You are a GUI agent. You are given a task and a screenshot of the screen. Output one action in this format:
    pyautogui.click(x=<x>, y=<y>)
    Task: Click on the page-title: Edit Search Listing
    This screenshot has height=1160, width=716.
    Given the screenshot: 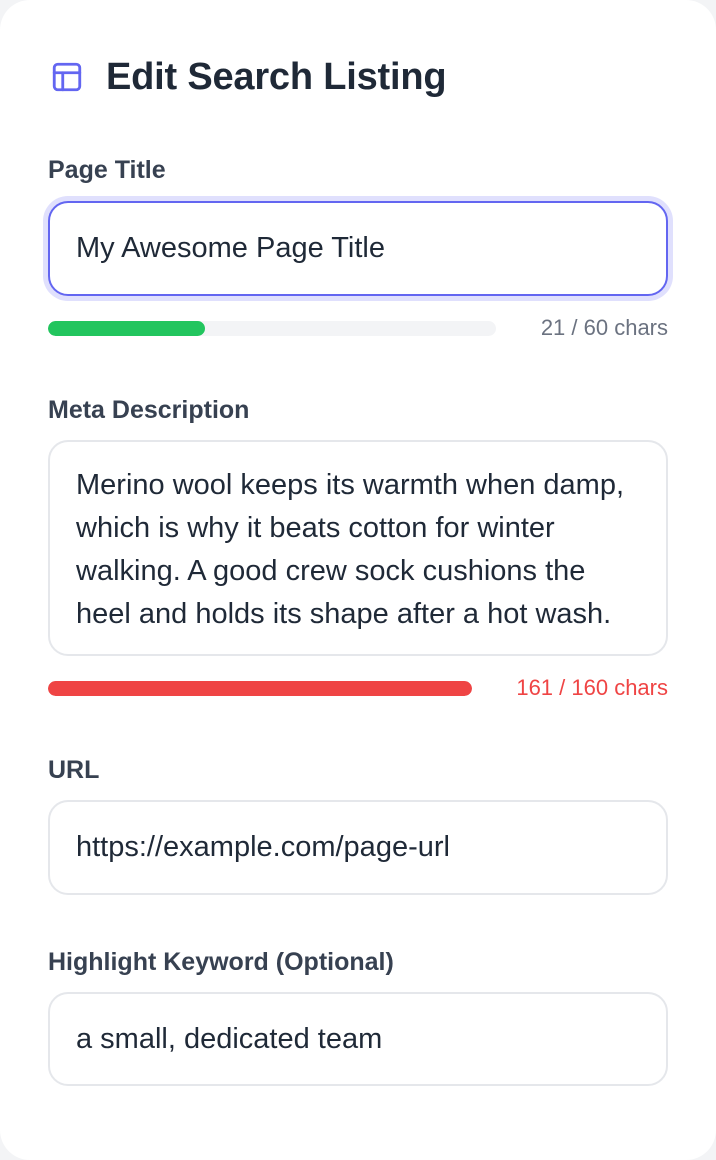 What is the action you would take?
    pyautogui.click(x=276, y=76)
    